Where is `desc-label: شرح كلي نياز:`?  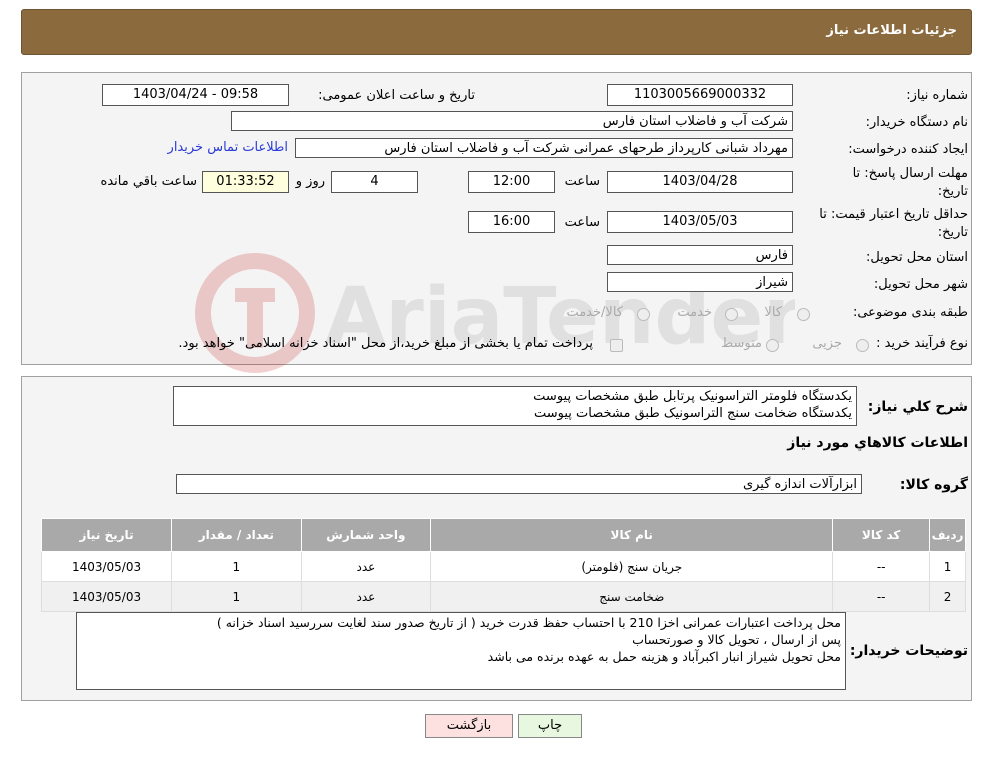 desc-label: شرح كلي نياز: is located at coordinates (917, 407).